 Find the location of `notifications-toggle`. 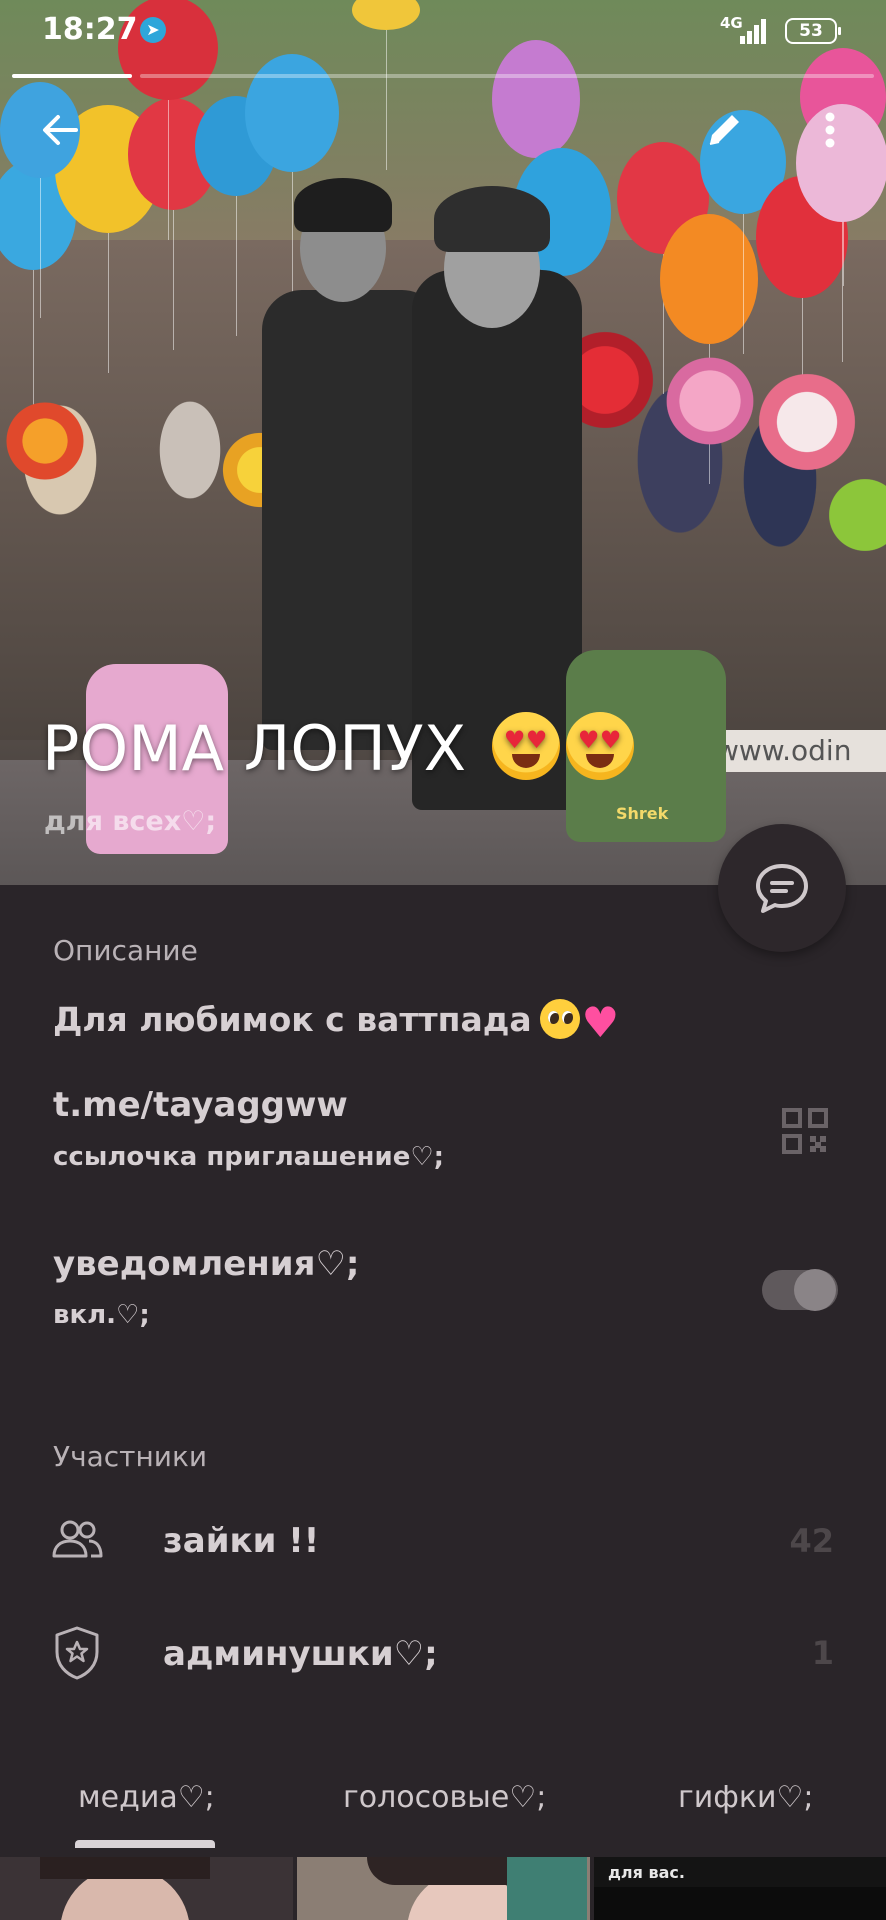

notifications-toggle is located at coordinates (800, 1290).